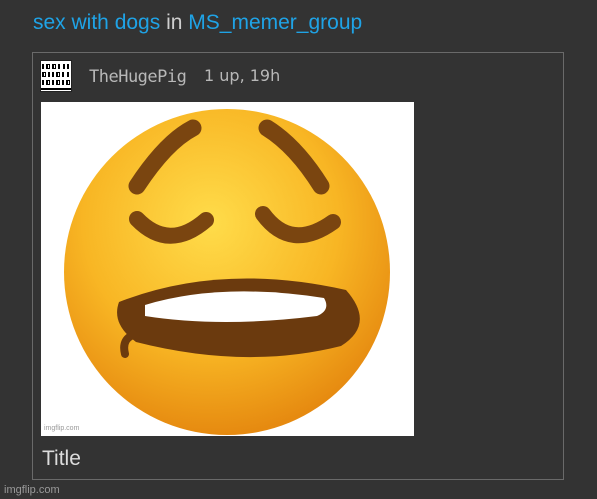 The width and height of the screenshot is (597, 499). Describe the element at coordinates (96, 22) in the screenshot. I see `post-title-link: sex with dogs` at that location.